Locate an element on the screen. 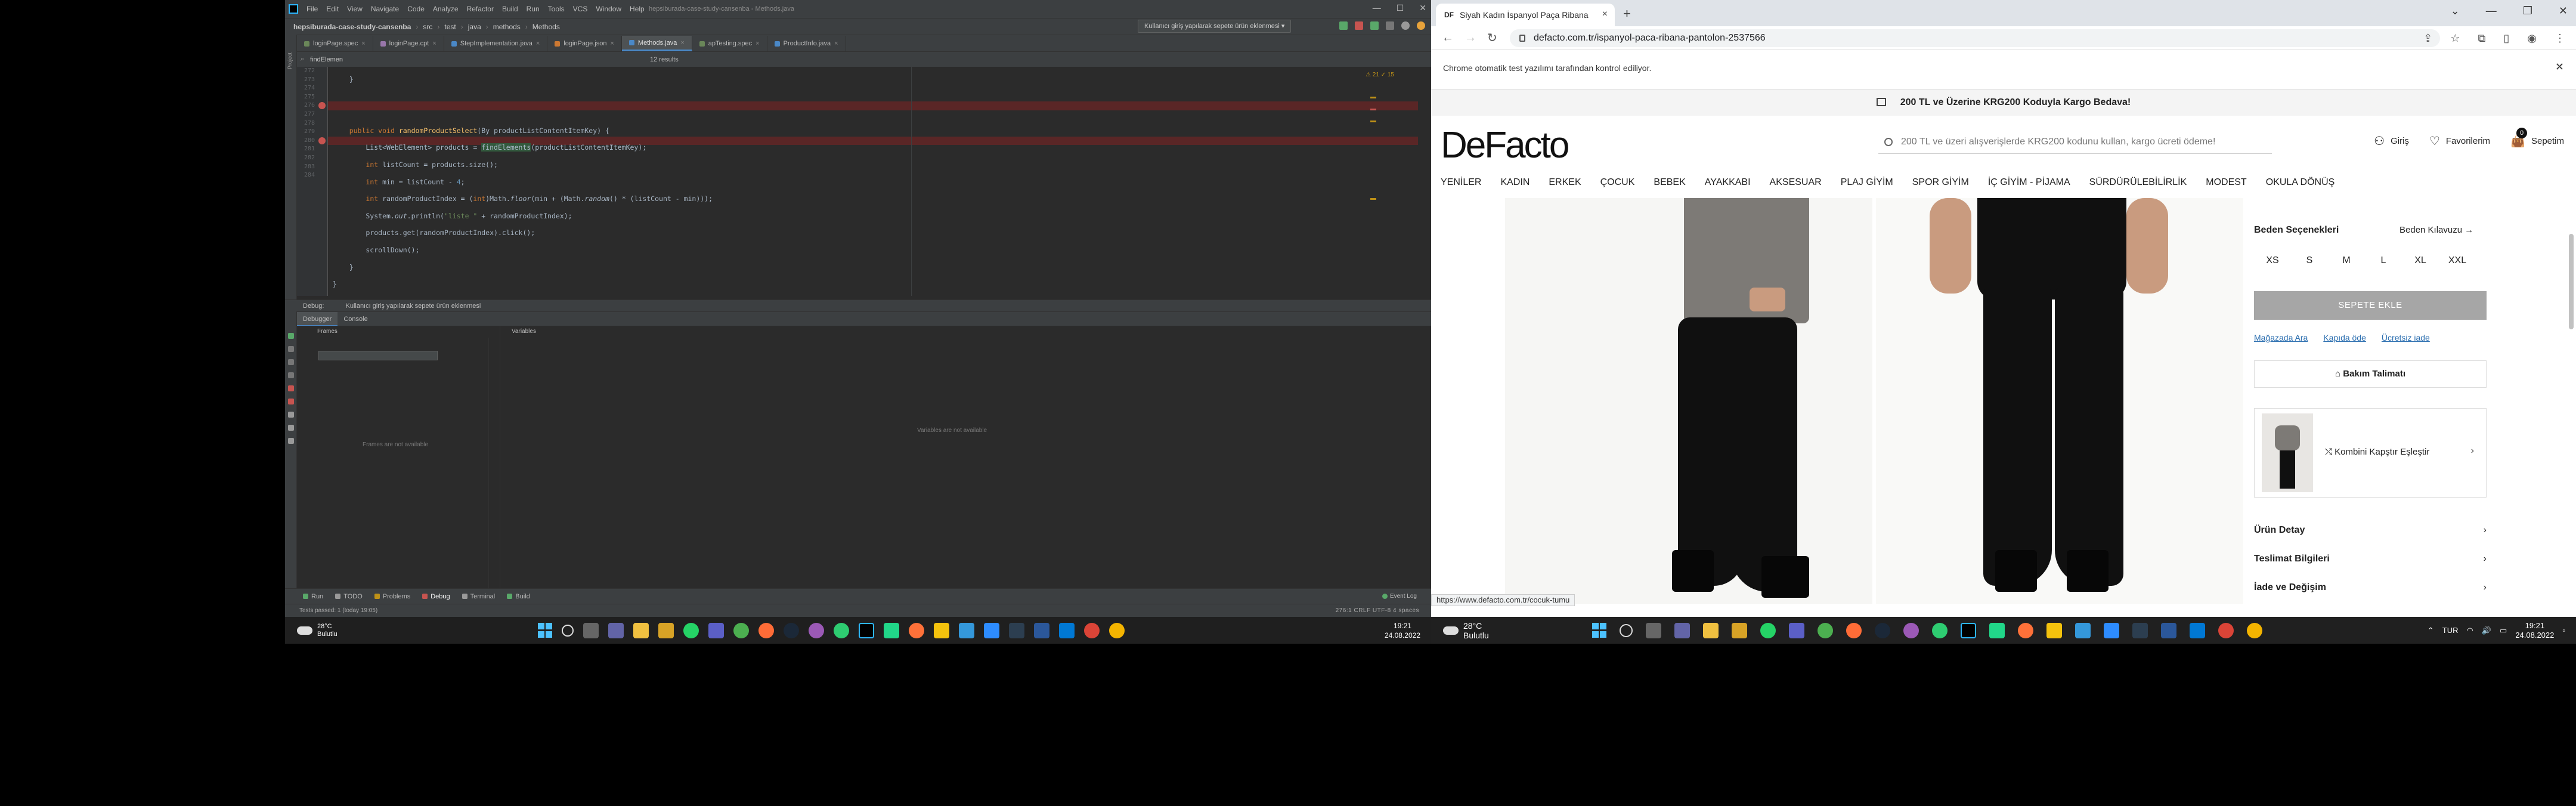  steam-icon is located at coordinates (1883, 630).